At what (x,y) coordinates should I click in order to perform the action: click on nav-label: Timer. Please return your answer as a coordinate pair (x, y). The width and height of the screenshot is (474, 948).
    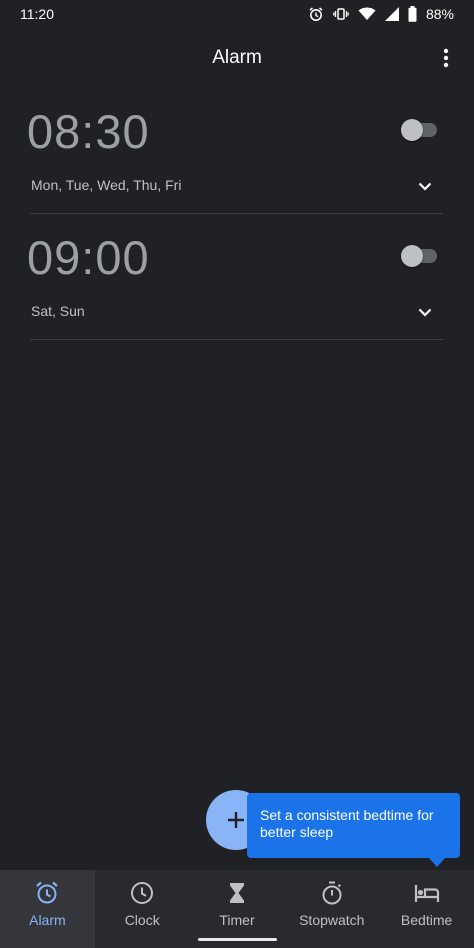
    Looking at the image, I should click on (237, 920).